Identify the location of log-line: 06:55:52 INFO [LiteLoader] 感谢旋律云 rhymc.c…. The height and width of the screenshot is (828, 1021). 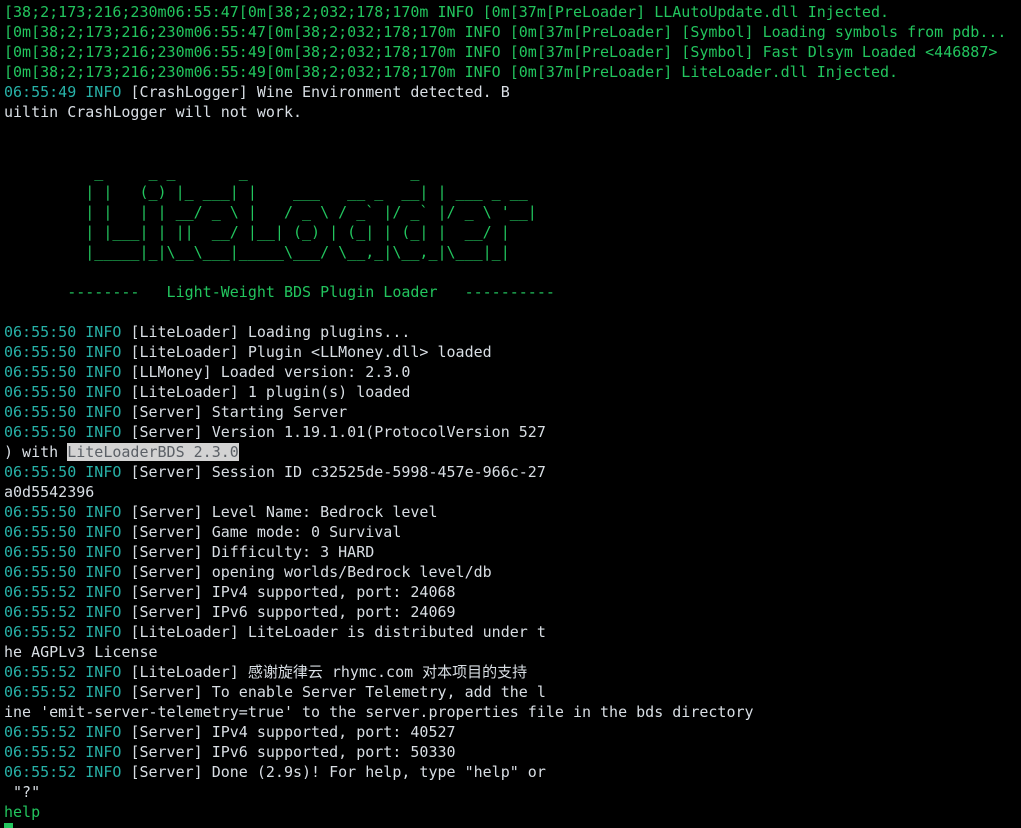
(510, 672).